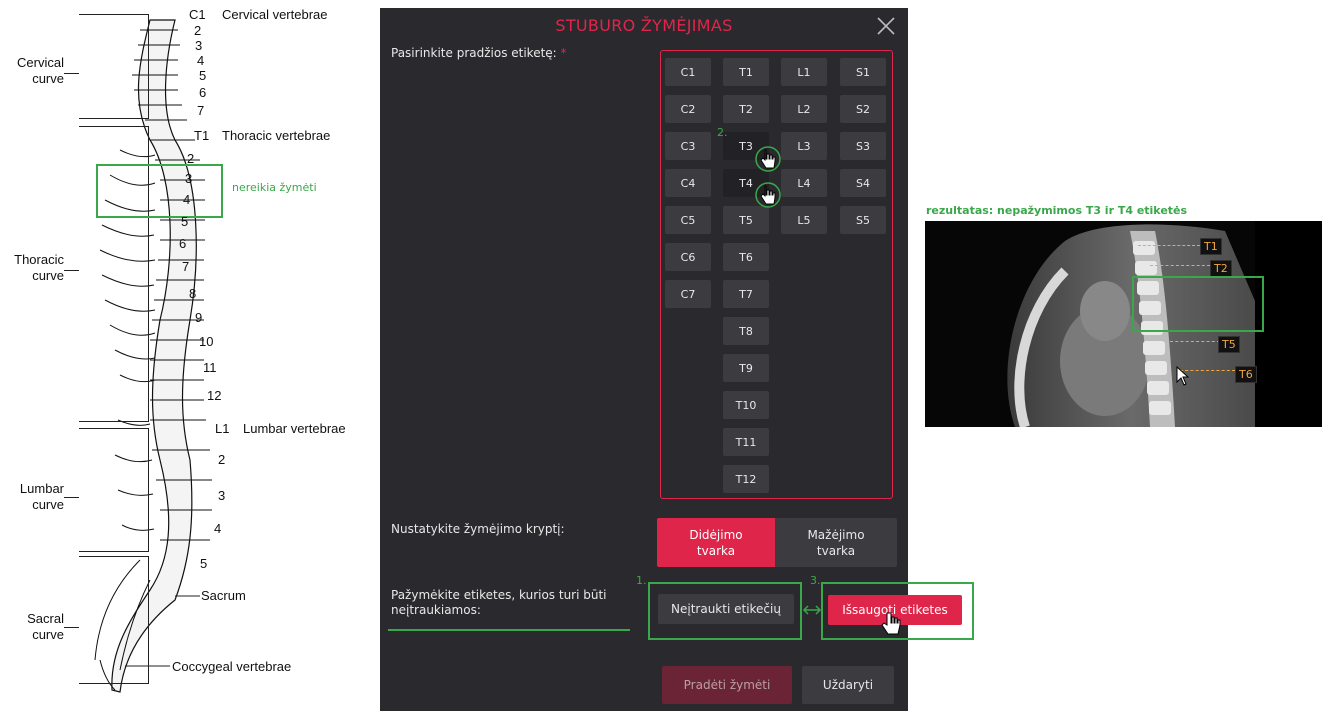 This screenshot has height=715, width=1327. What do you see at coordinates (222, 428) in the screenshot?
I see `l1-number: L1` at bounding box center [222, 428].